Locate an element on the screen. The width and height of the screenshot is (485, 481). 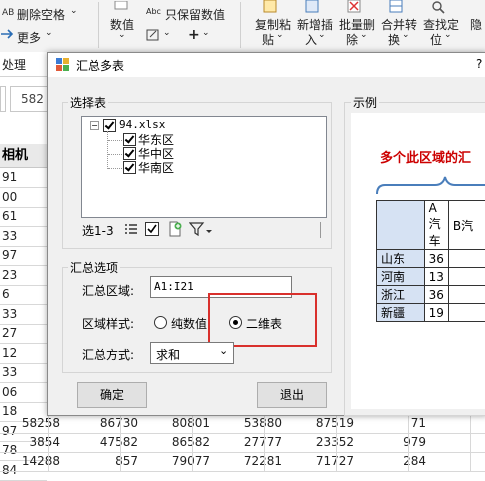
cell: 80801 is located at coordinates (180, 423).